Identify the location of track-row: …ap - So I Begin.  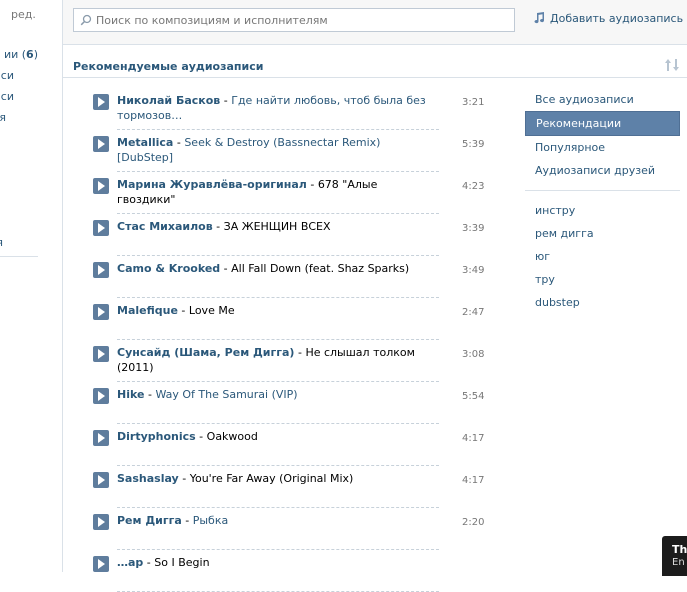
(303, 571).